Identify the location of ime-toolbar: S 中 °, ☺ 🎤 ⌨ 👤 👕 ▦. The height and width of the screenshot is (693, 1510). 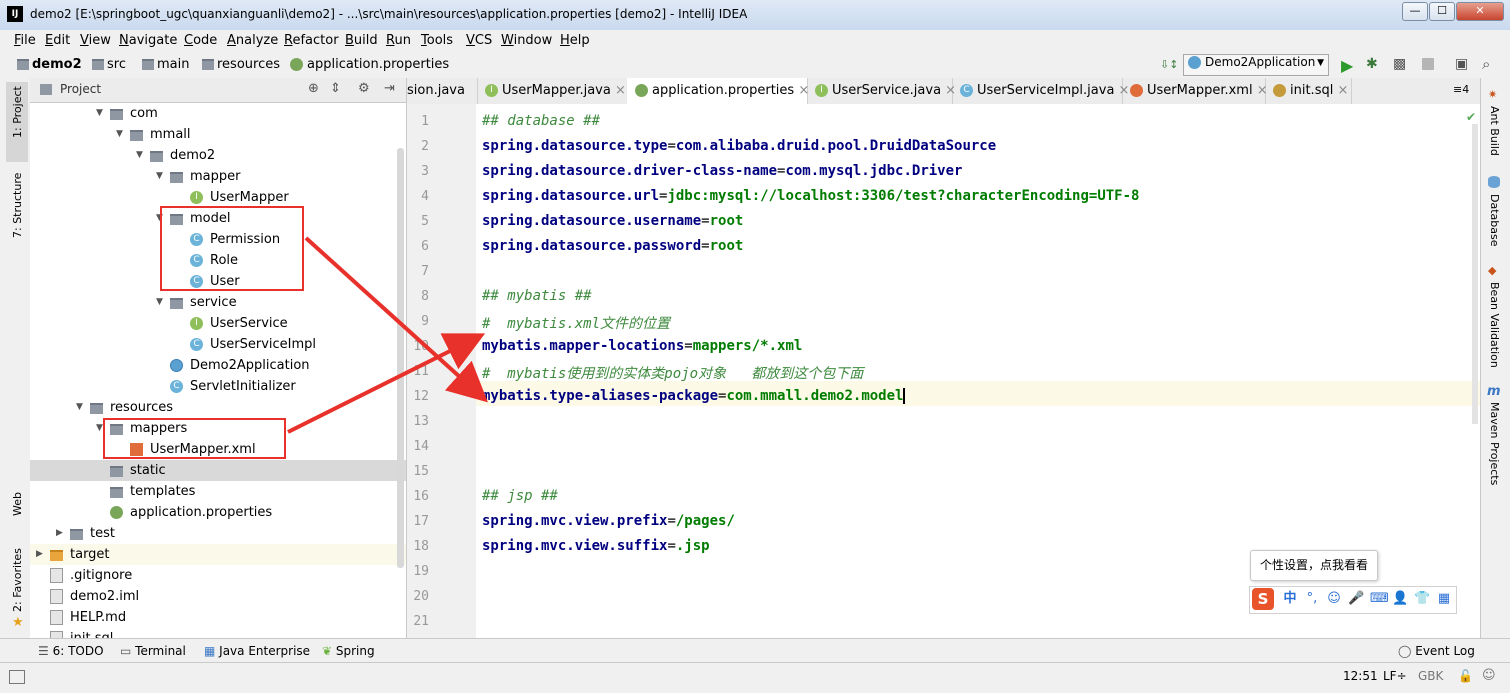
(1353, 600).